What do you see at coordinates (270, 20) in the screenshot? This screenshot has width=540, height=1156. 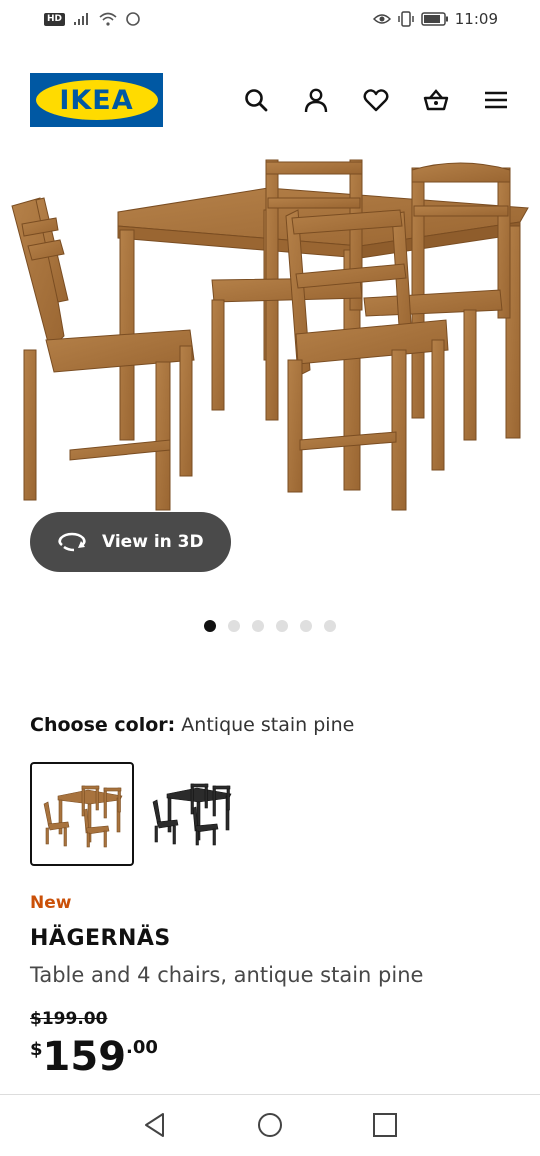 I see `status-bar: HD 11:09` at bounding box center [270, 20].